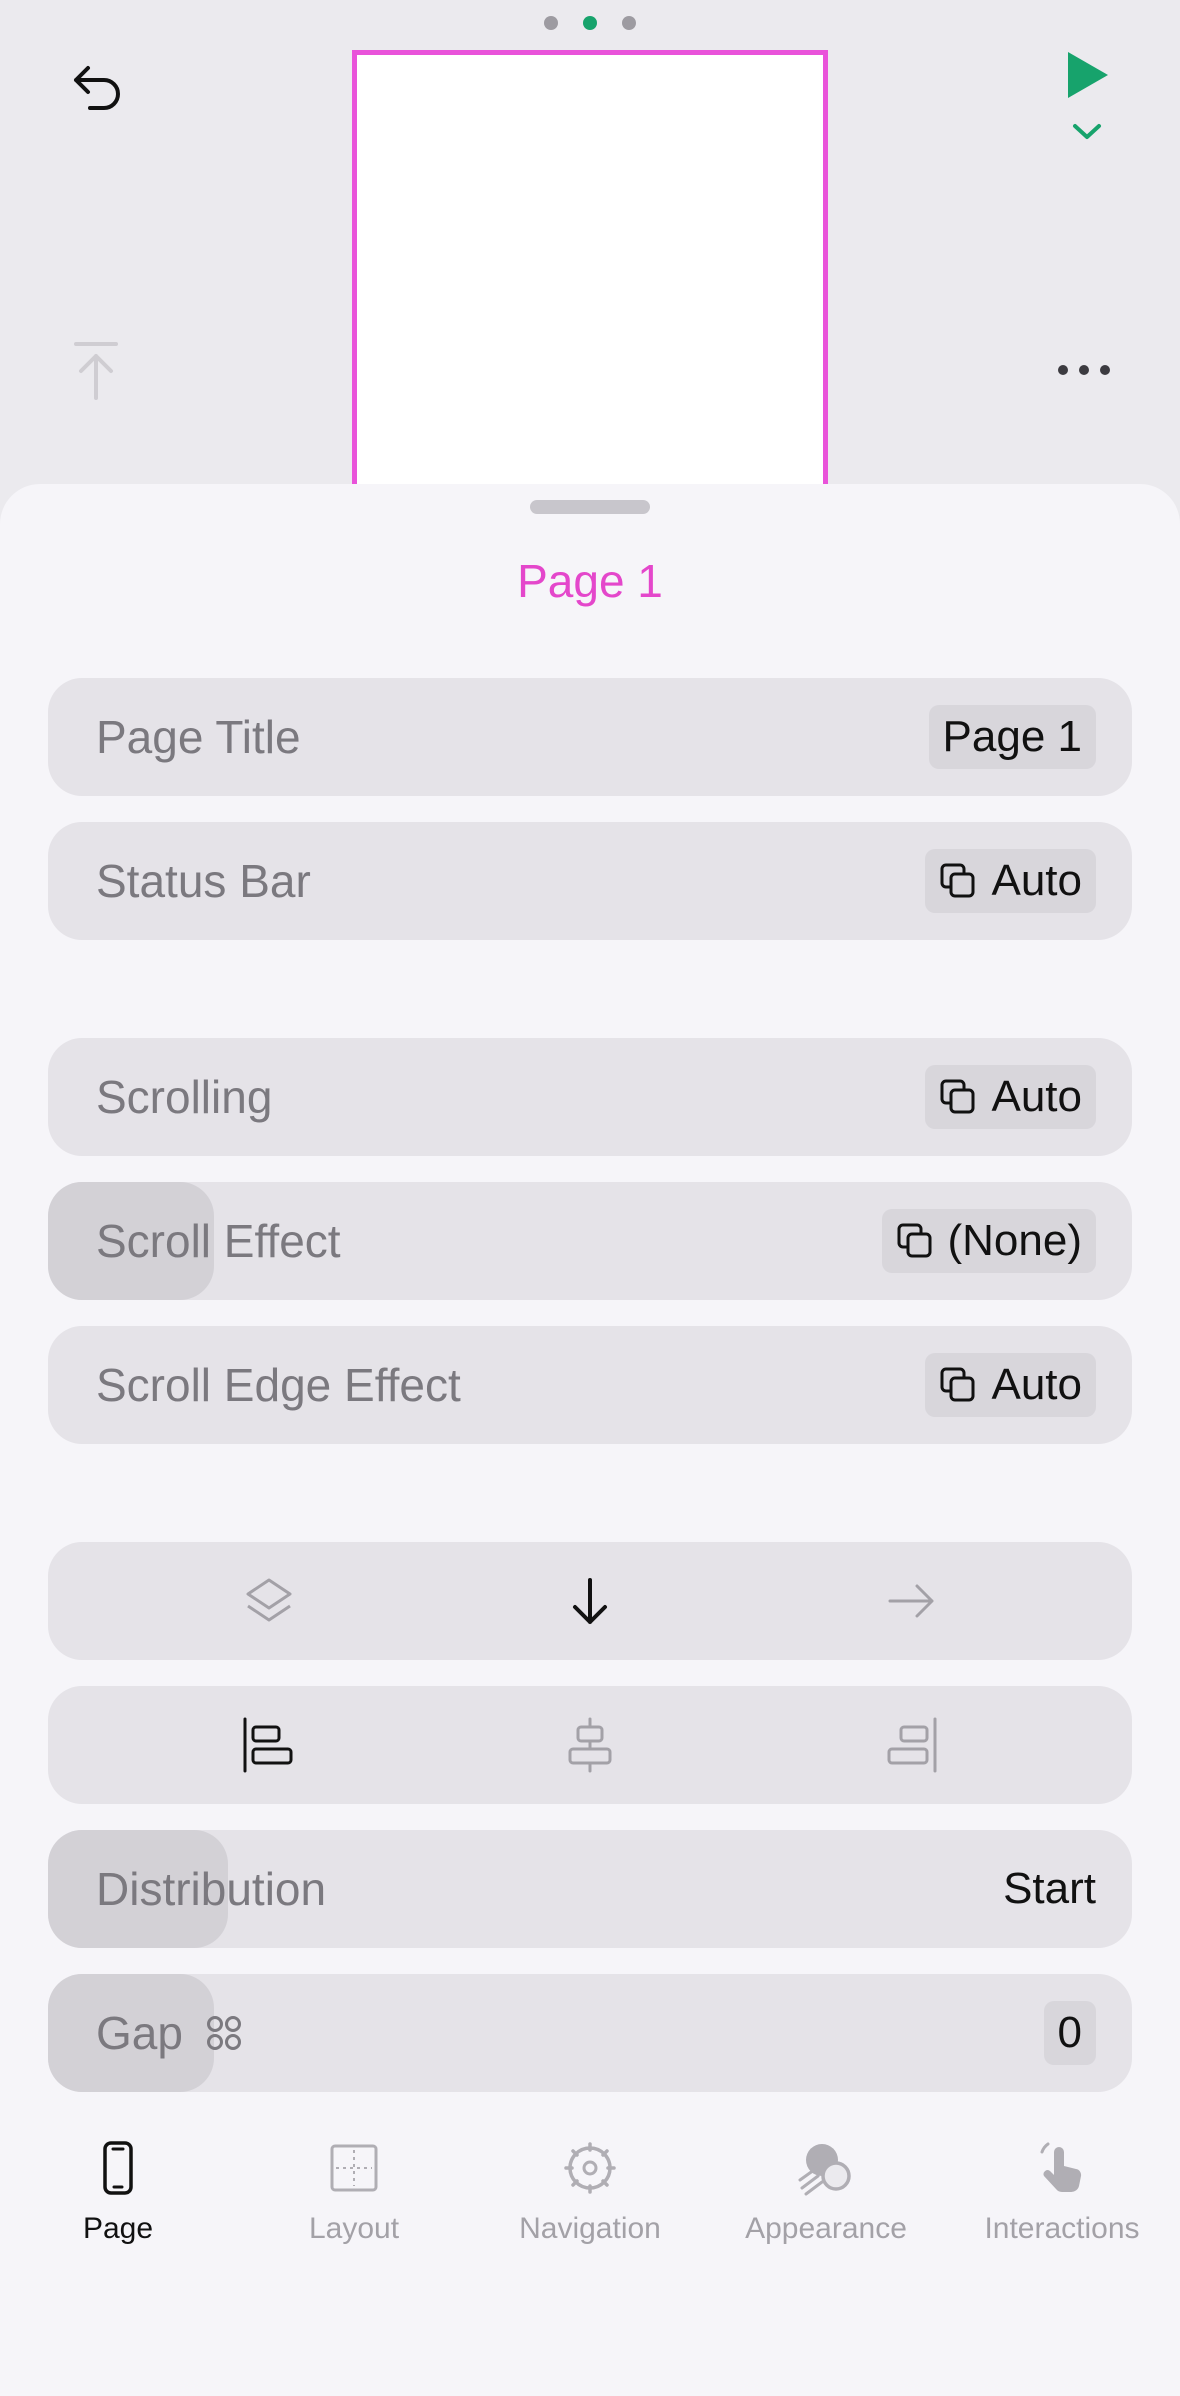 This screenshot has width=1180, height=2396. What do you see at coordinates (590, 2168) in the screenshot?
I see `navigation-gear-icon` at bounding box center [590, 2168].